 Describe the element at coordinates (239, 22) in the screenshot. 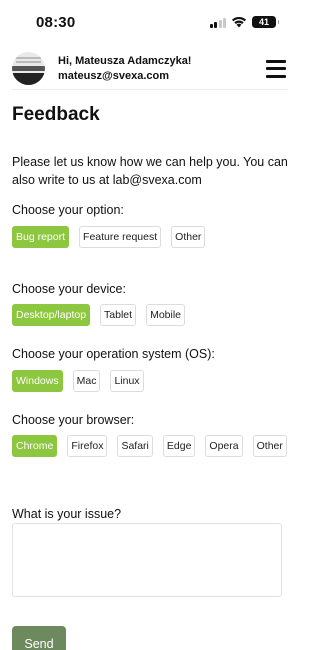

I see `wifi-icon` at that location.